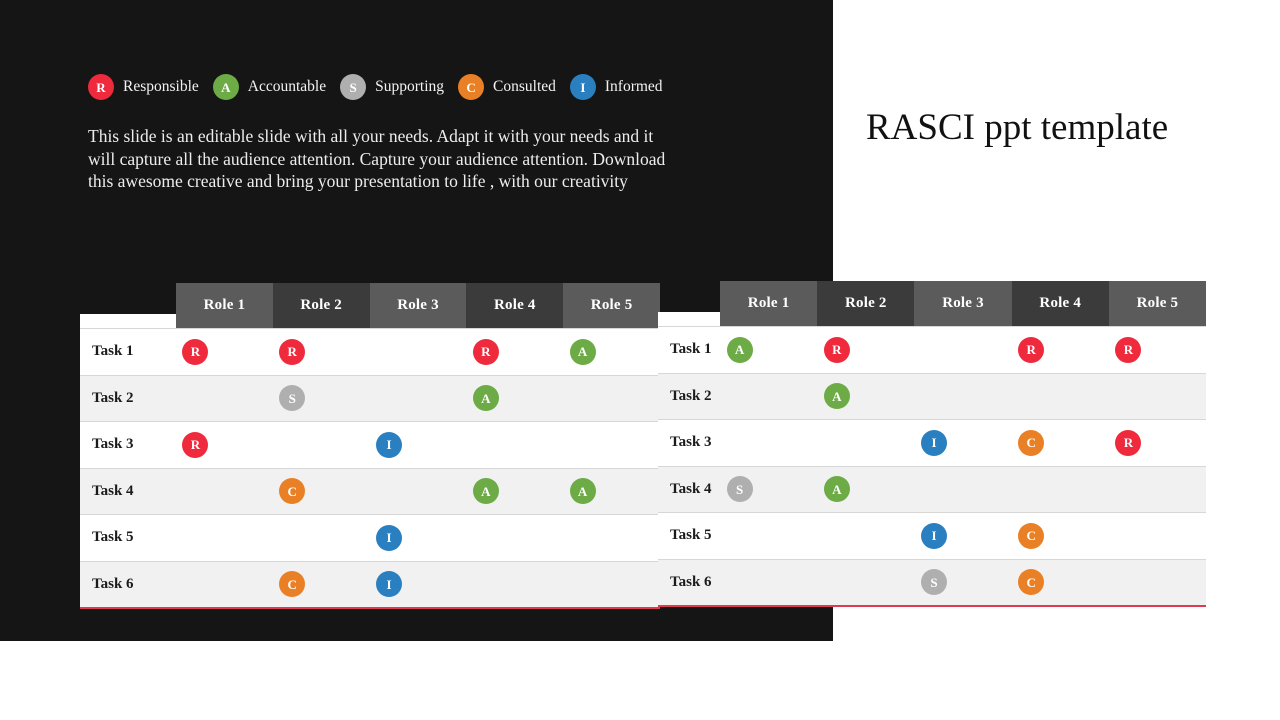  I want to click on legend-label: Accountable, so click(287, 86).